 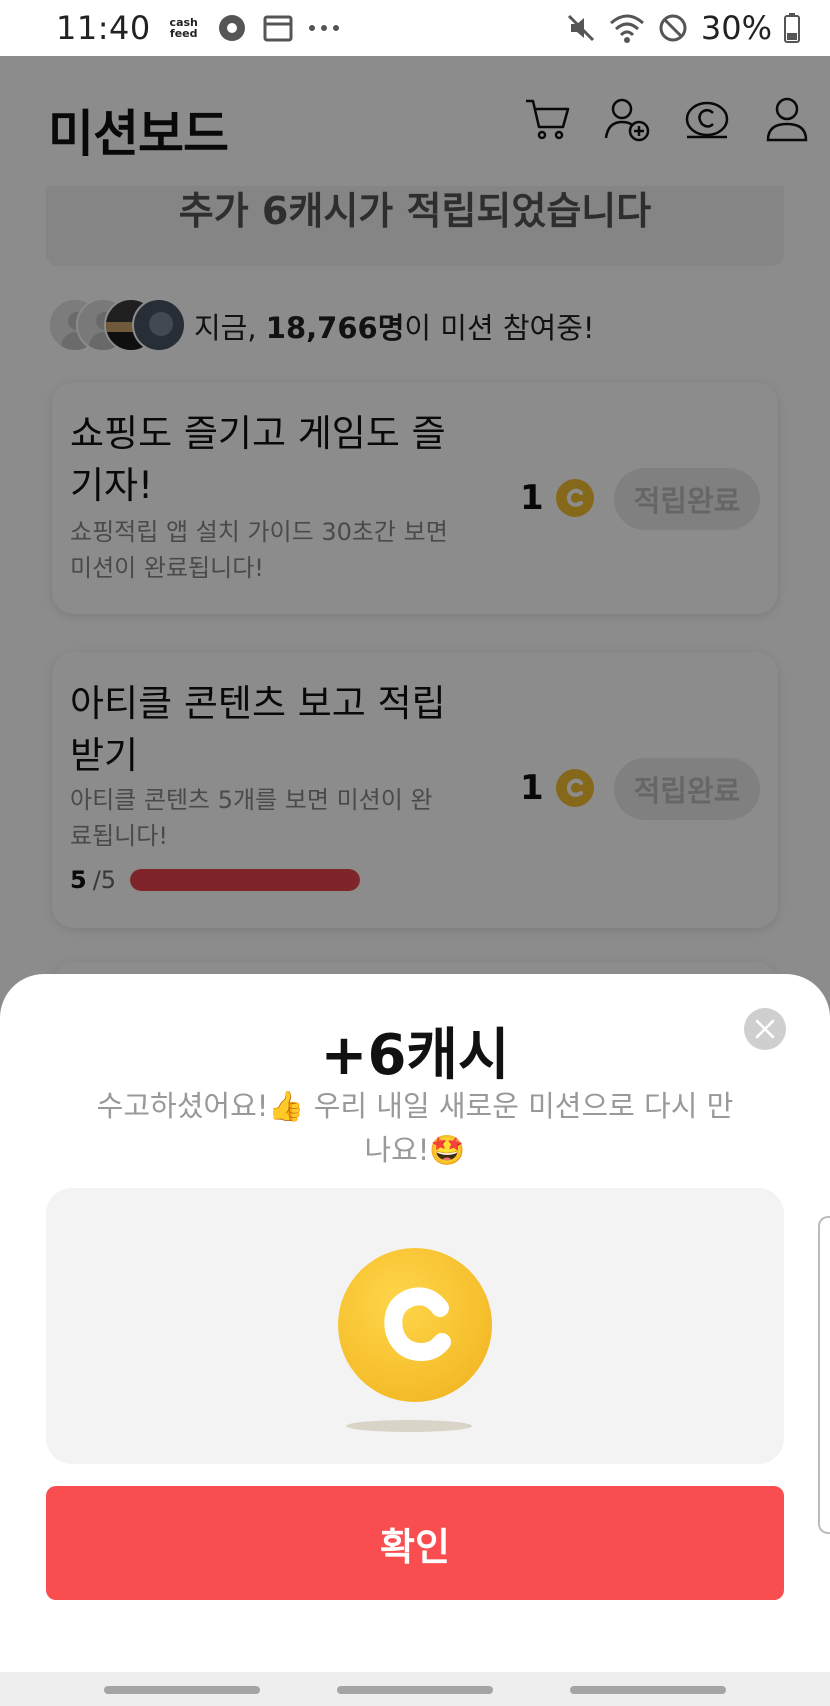 I want to click on close-button, so click(x=765, y=1029).